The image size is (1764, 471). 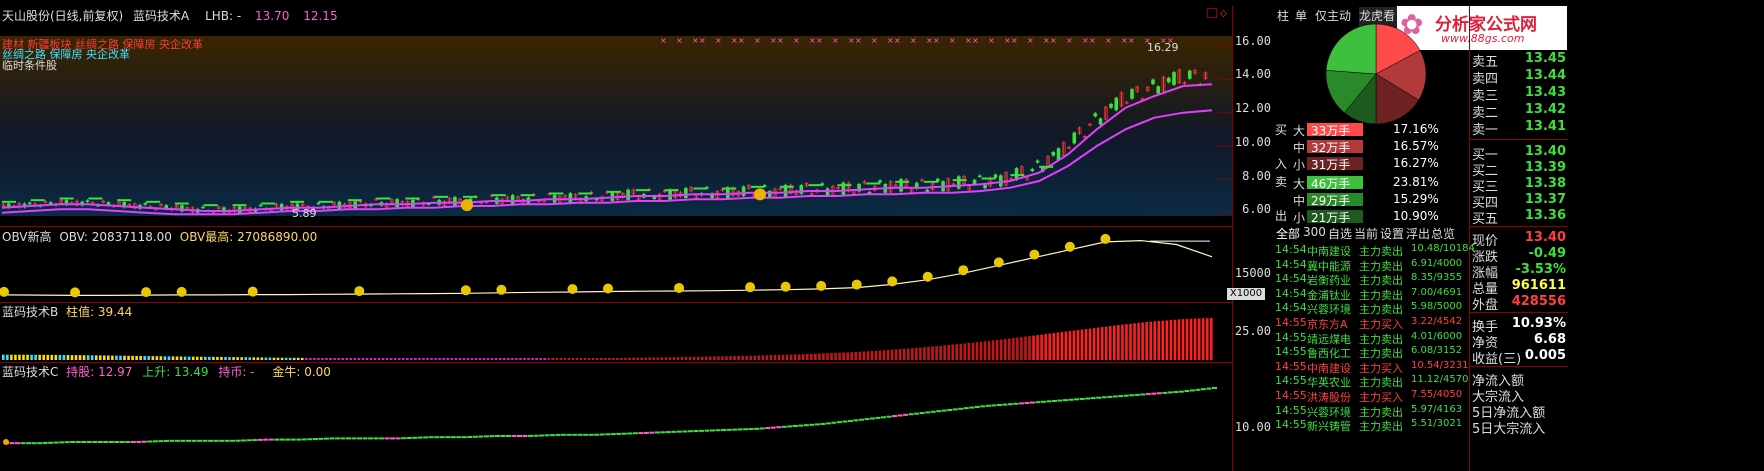 What do you see at coordinates (1223, 14) in the screenshot?
I see `chart-diamond-icon: ◇` at bounding box center [1223, 14].